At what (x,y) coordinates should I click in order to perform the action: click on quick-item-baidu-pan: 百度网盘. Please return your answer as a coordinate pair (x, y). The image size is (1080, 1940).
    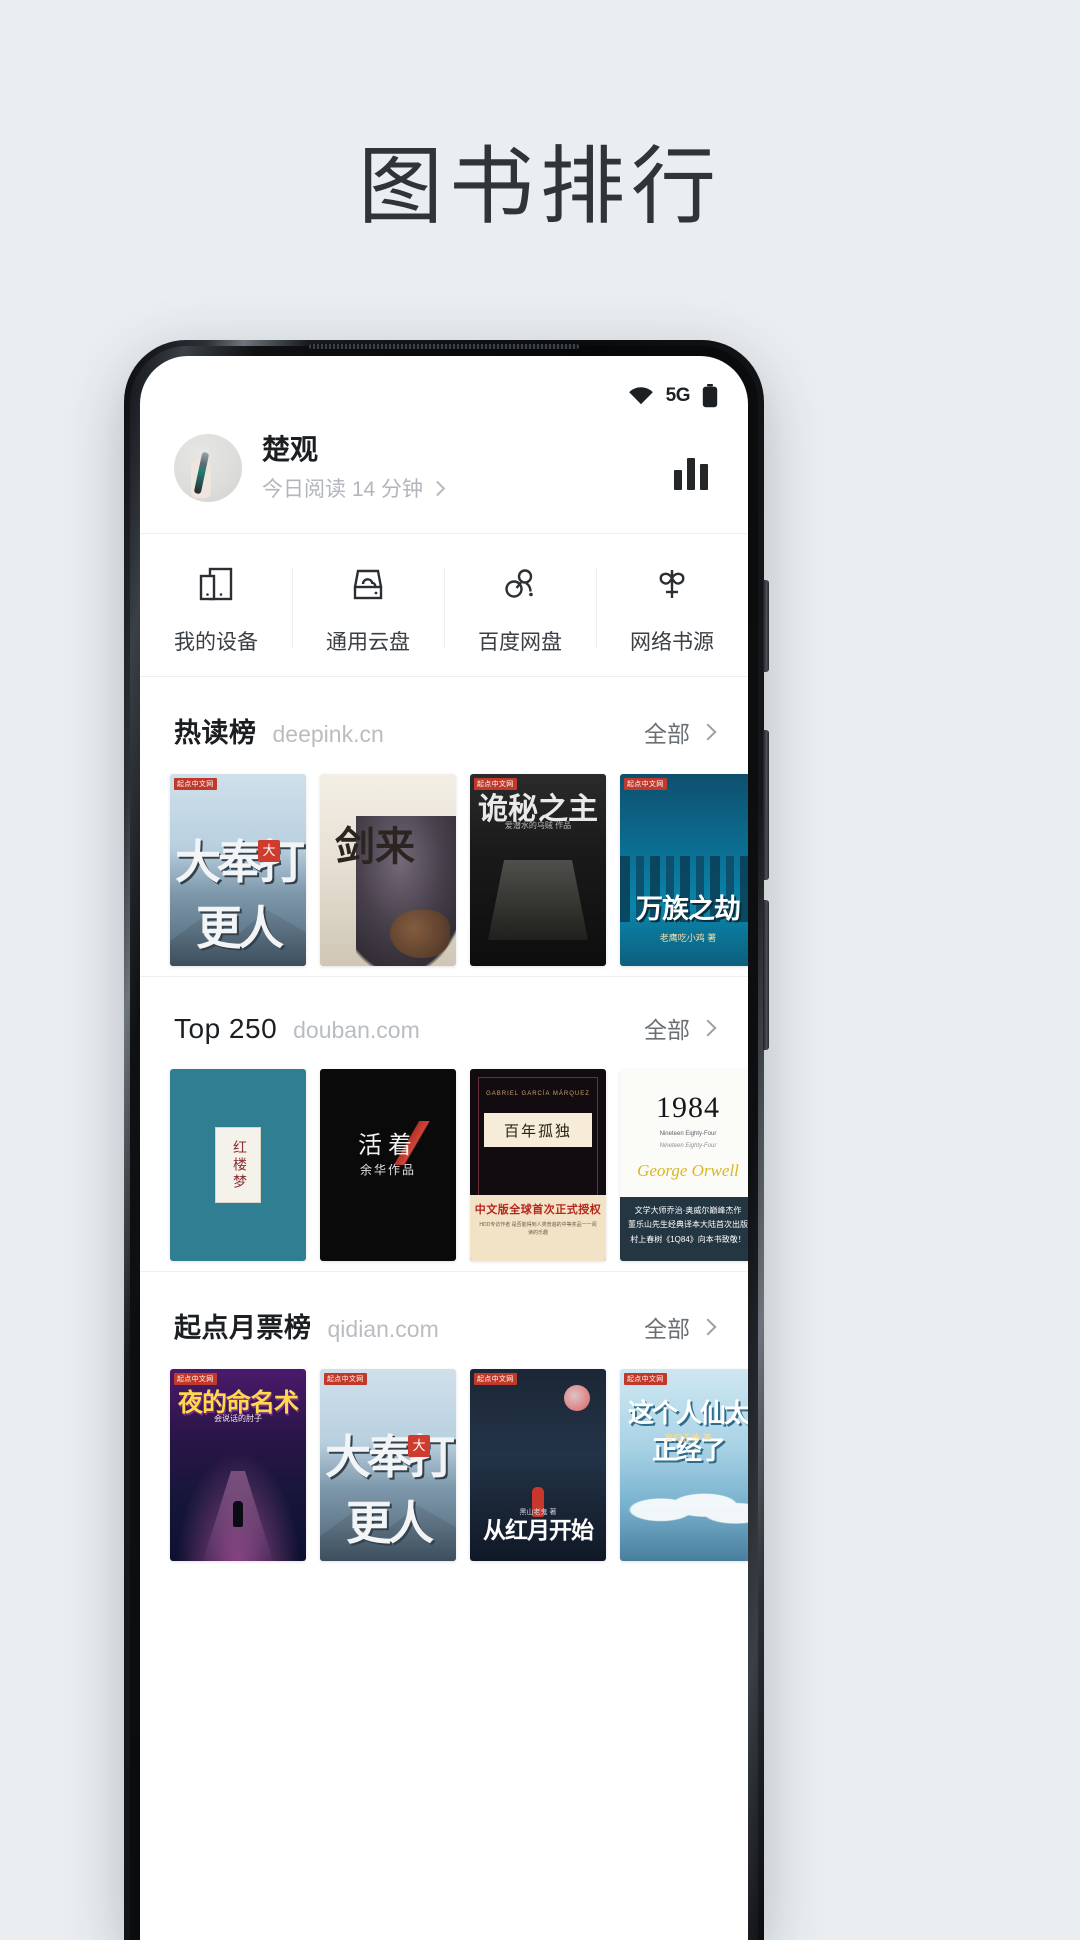
    Looking at the image, I should click on (520, 608).